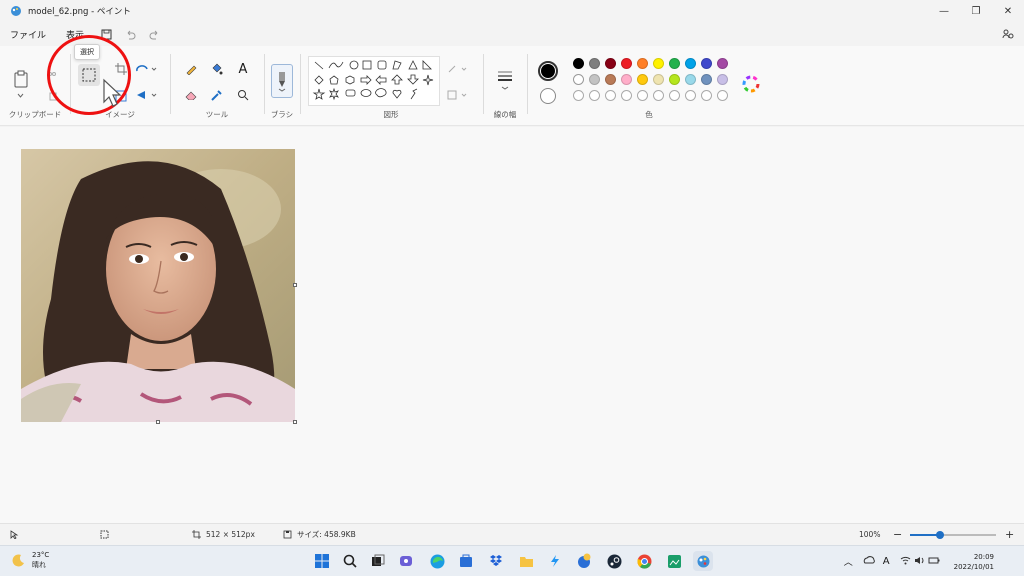  I want to click on eraser-icon, so click(191, 95).